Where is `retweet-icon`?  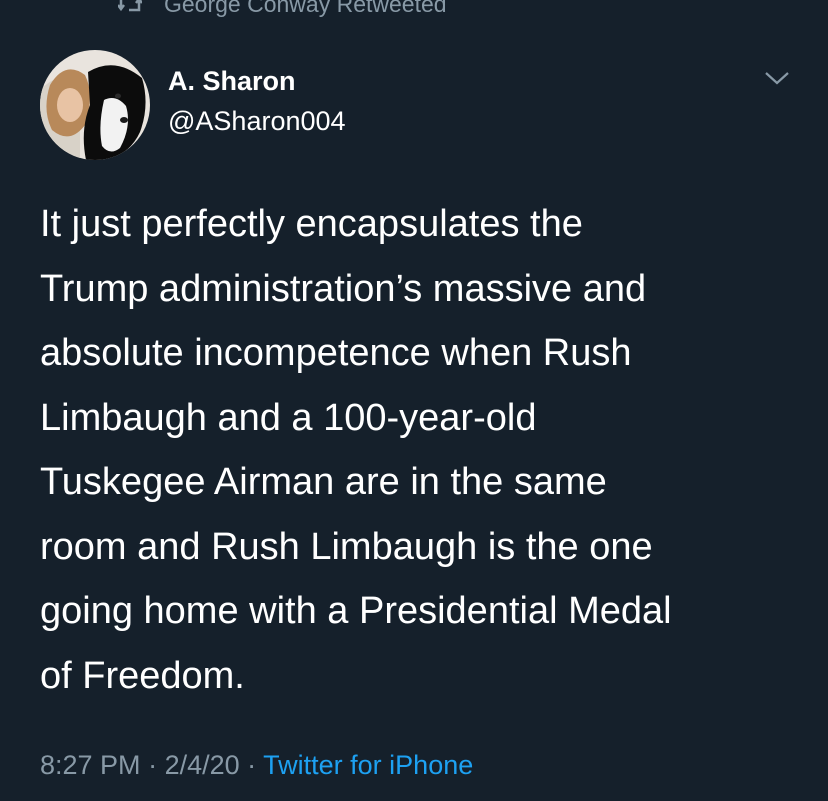
retweet-icon is located at coordinates (130, 6).